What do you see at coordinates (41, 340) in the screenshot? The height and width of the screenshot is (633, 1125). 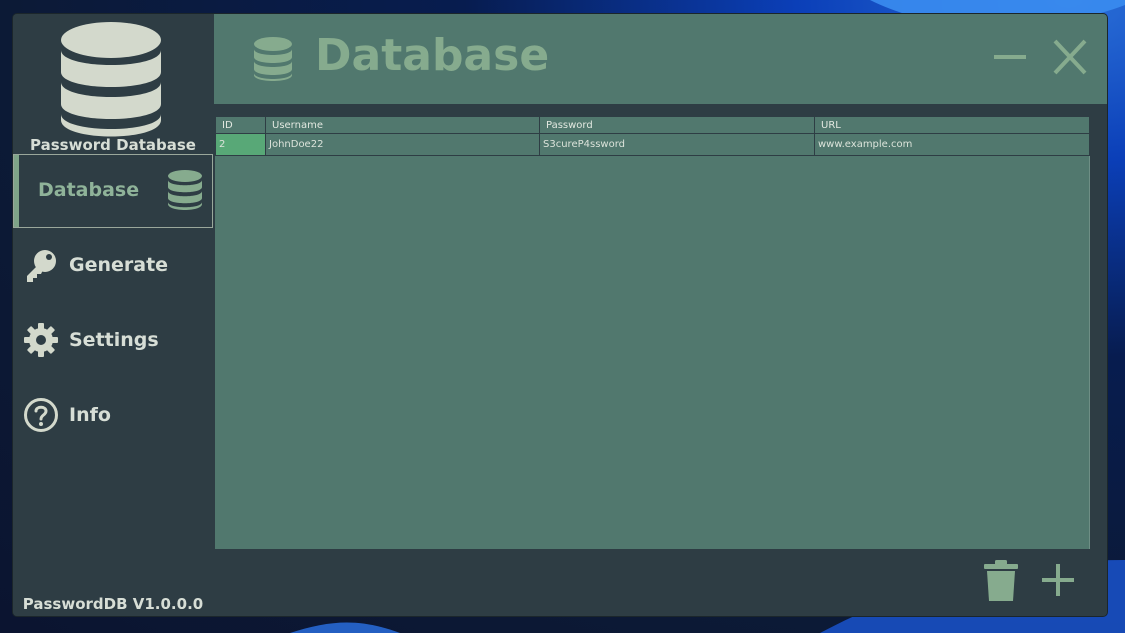 I see `gear-icon` at bounding box center [41, 340].